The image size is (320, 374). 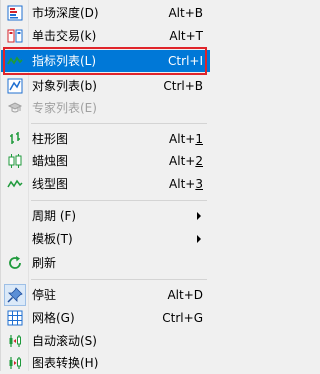 I want to click on menu-item-shortcut: Alt+B, so click(x=185, y=13).